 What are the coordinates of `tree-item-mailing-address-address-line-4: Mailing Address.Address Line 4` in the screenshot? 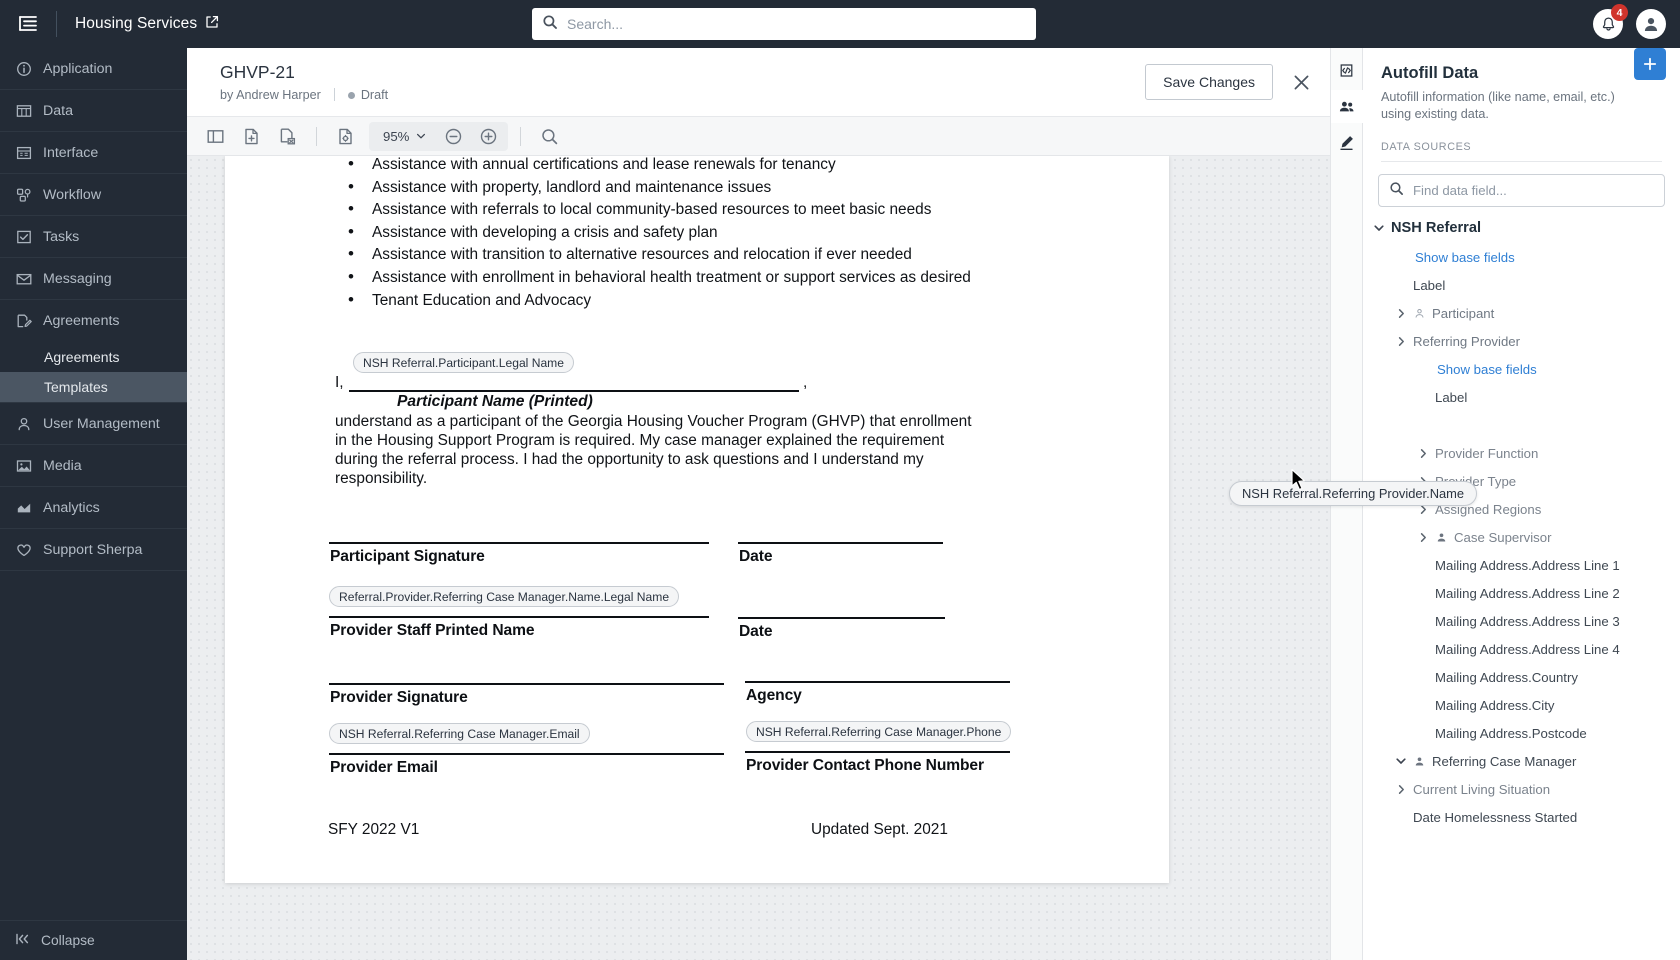 It's located at (1521, 649).